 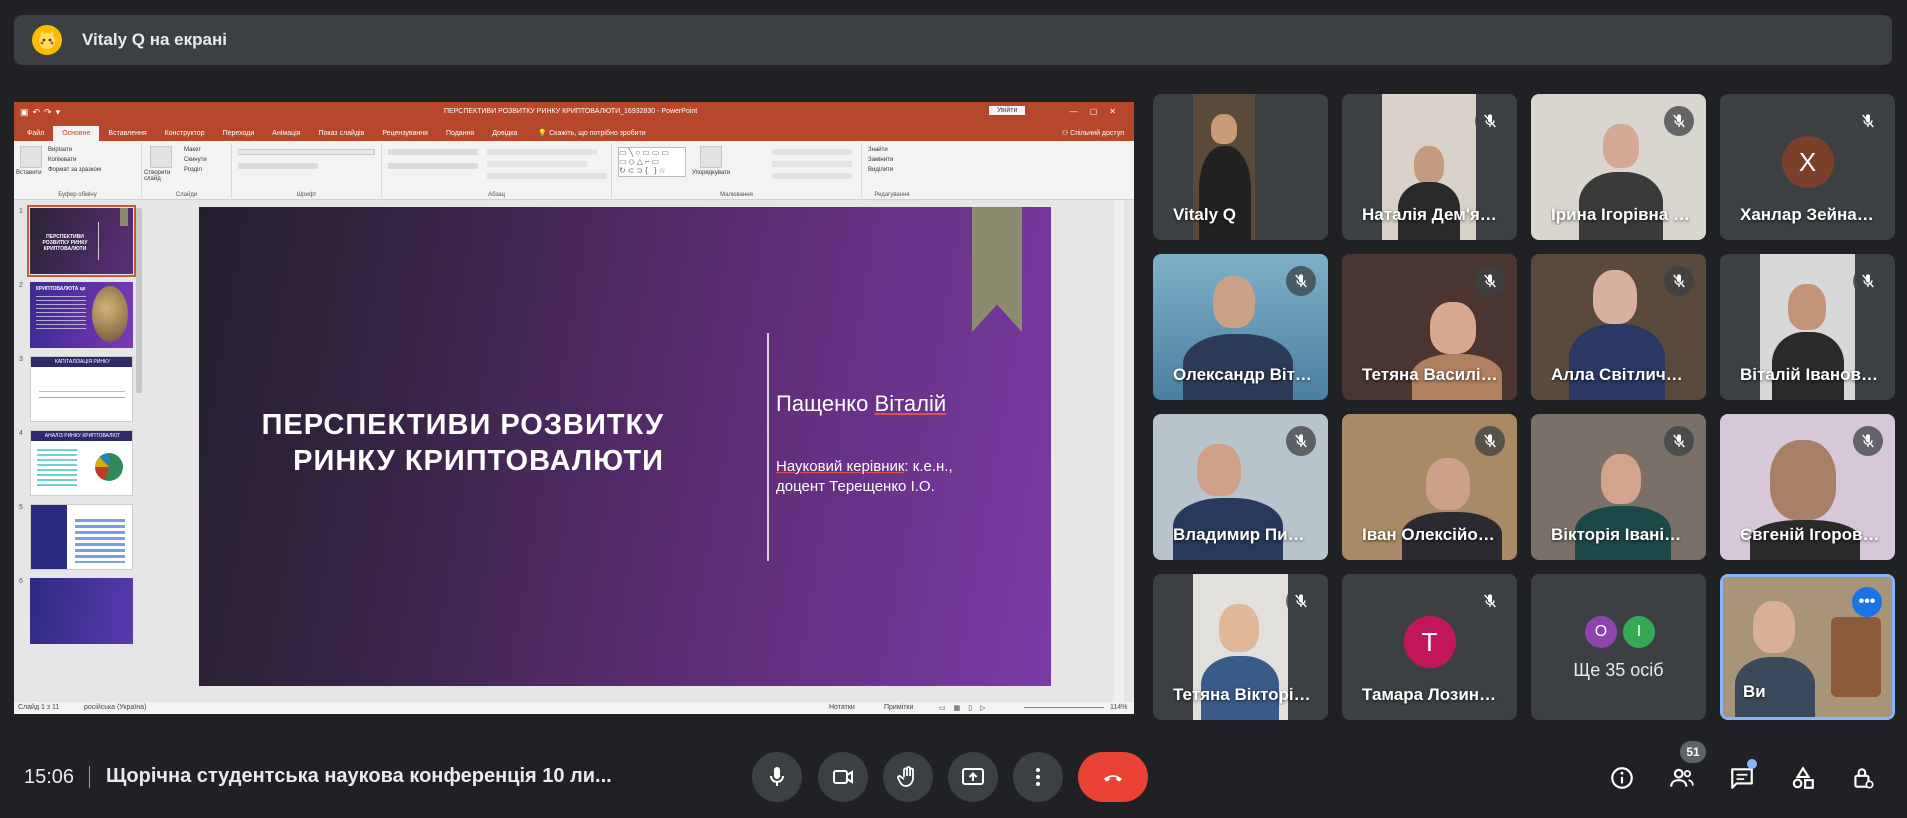 I want to click on participant-tile: Т Тамара Лозинська, so click(x=1429, y=647).